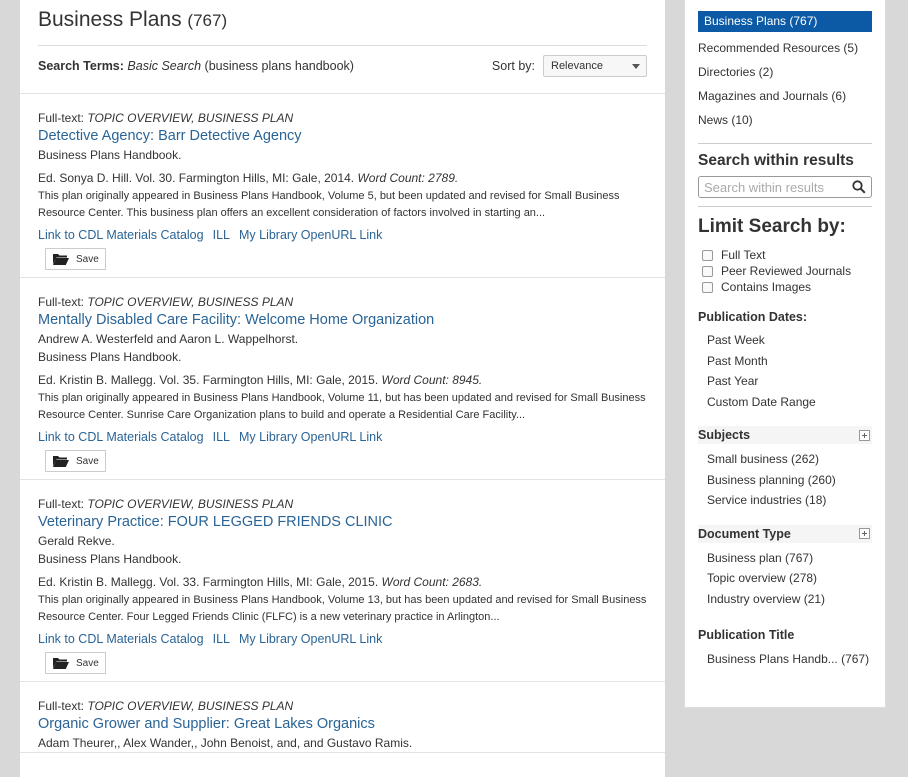 The height and width of the screenshot is (777, 908). What do you see at coordinates (785, 287) in the screenshot?
I see `checkbox-contains-images: Contains Images` at bounding box center [785, 287].